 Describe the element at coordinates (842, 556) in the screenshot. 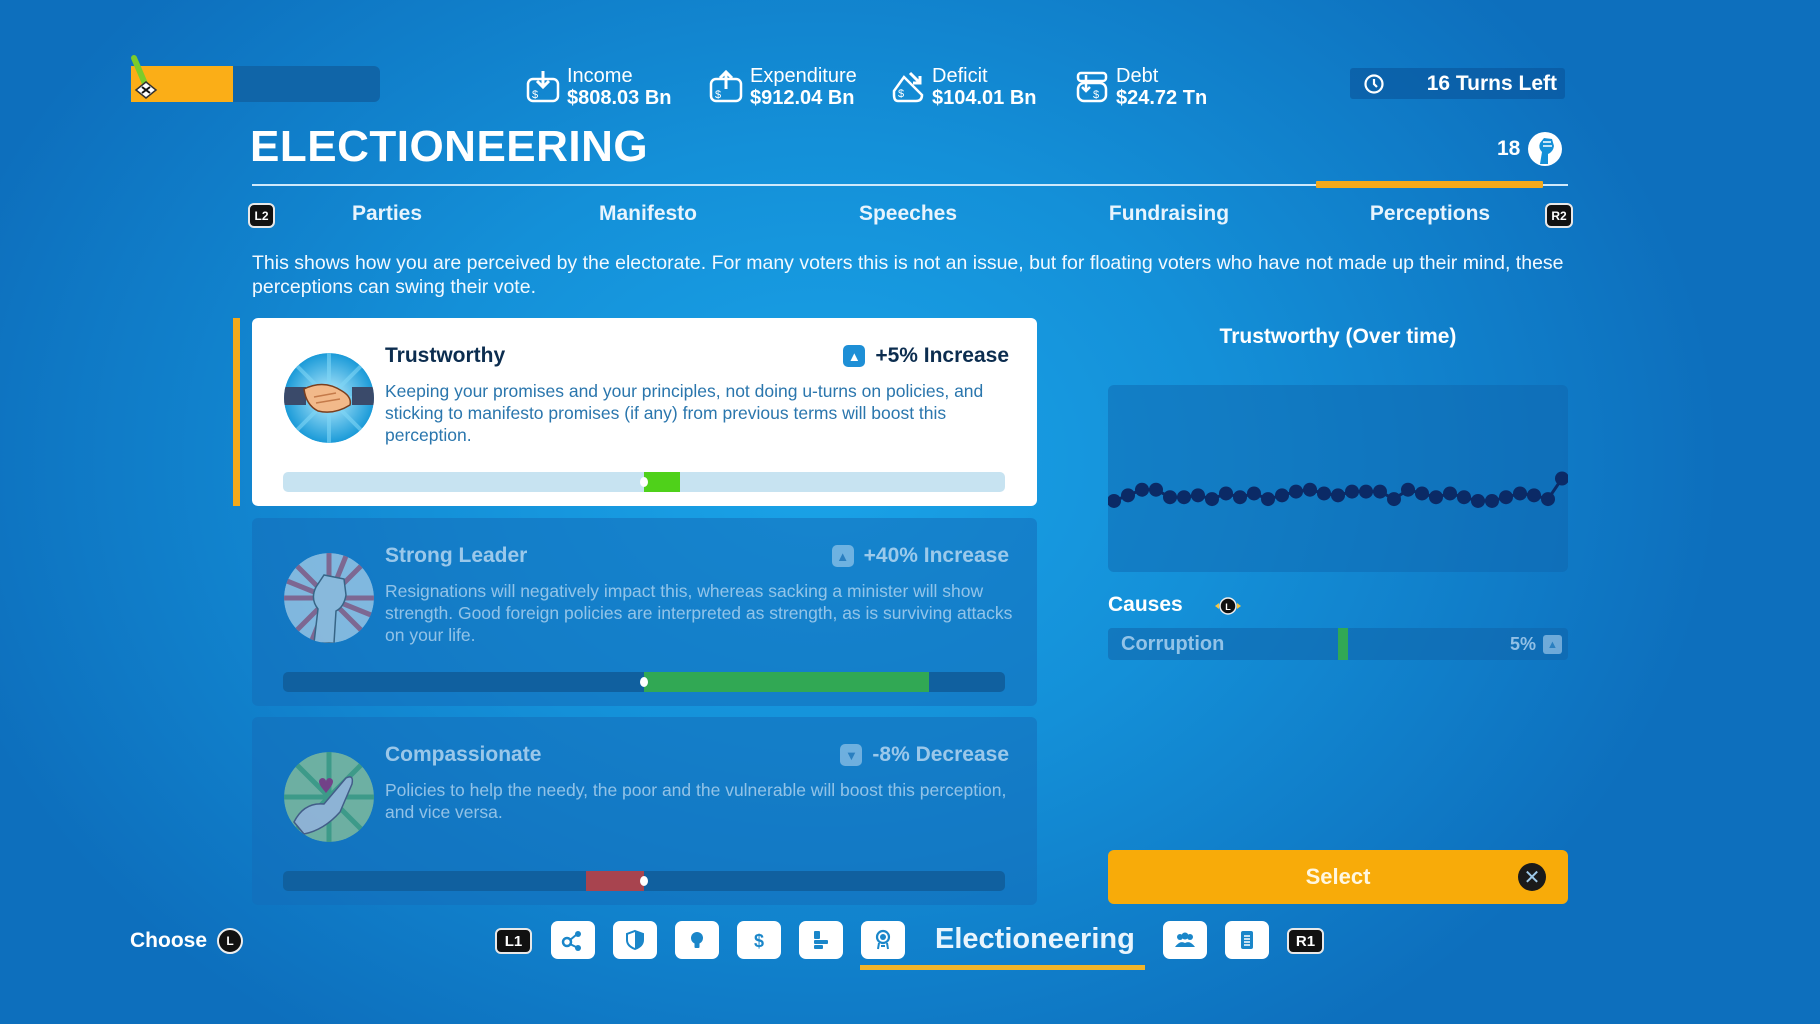

I see `arrow-up-icon: ▲` at that location.